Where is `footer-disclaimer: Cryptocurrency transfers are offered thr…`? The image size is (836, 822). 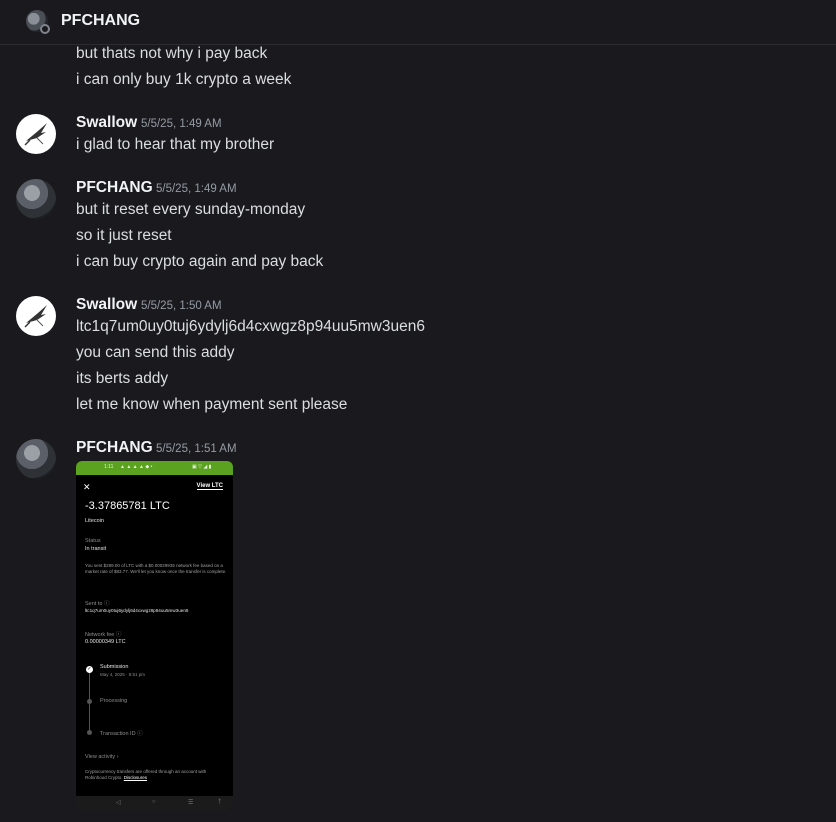 footer-disclaimer: Cryptocurrency transfers are offered thr… is located at coordinates (146, 774).